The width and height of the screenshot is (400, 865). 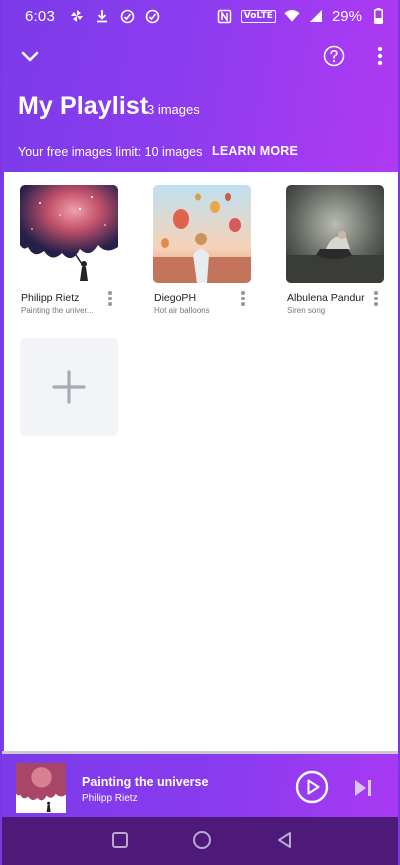 I want to click on battery-icon, so click(x=378, y=16).